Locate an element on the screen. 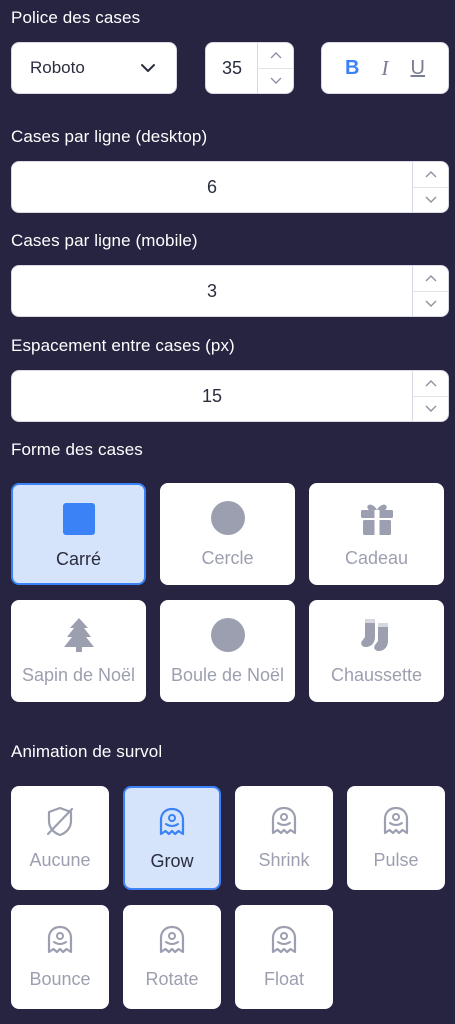 This screenshot has height=1024, width=455. shape-option-label: Cadeau is located at coordinates (376, 558).